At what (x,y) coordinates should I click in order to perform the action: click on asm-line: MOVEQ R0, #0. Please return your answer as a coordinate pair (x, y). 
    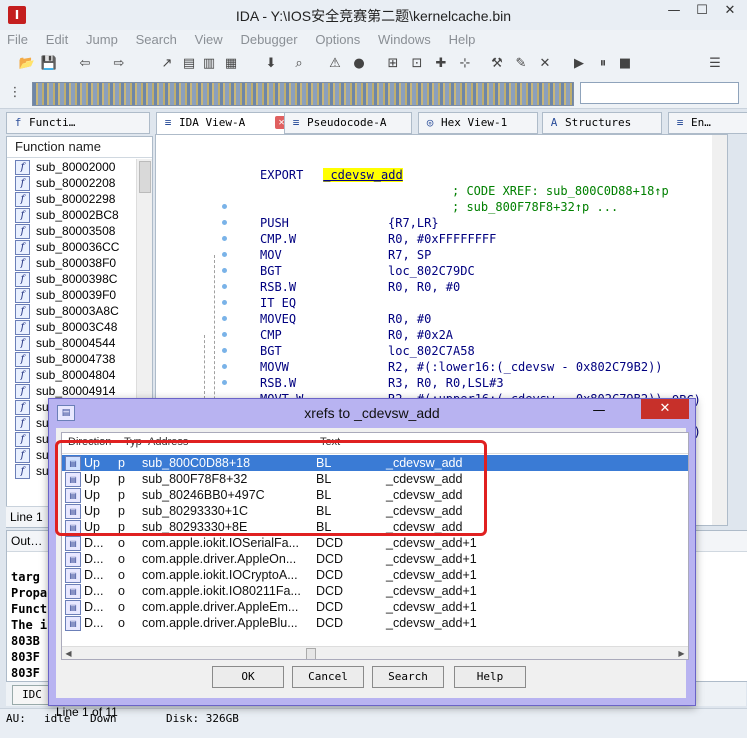
    Looking at the image, I should click on (464, 319).